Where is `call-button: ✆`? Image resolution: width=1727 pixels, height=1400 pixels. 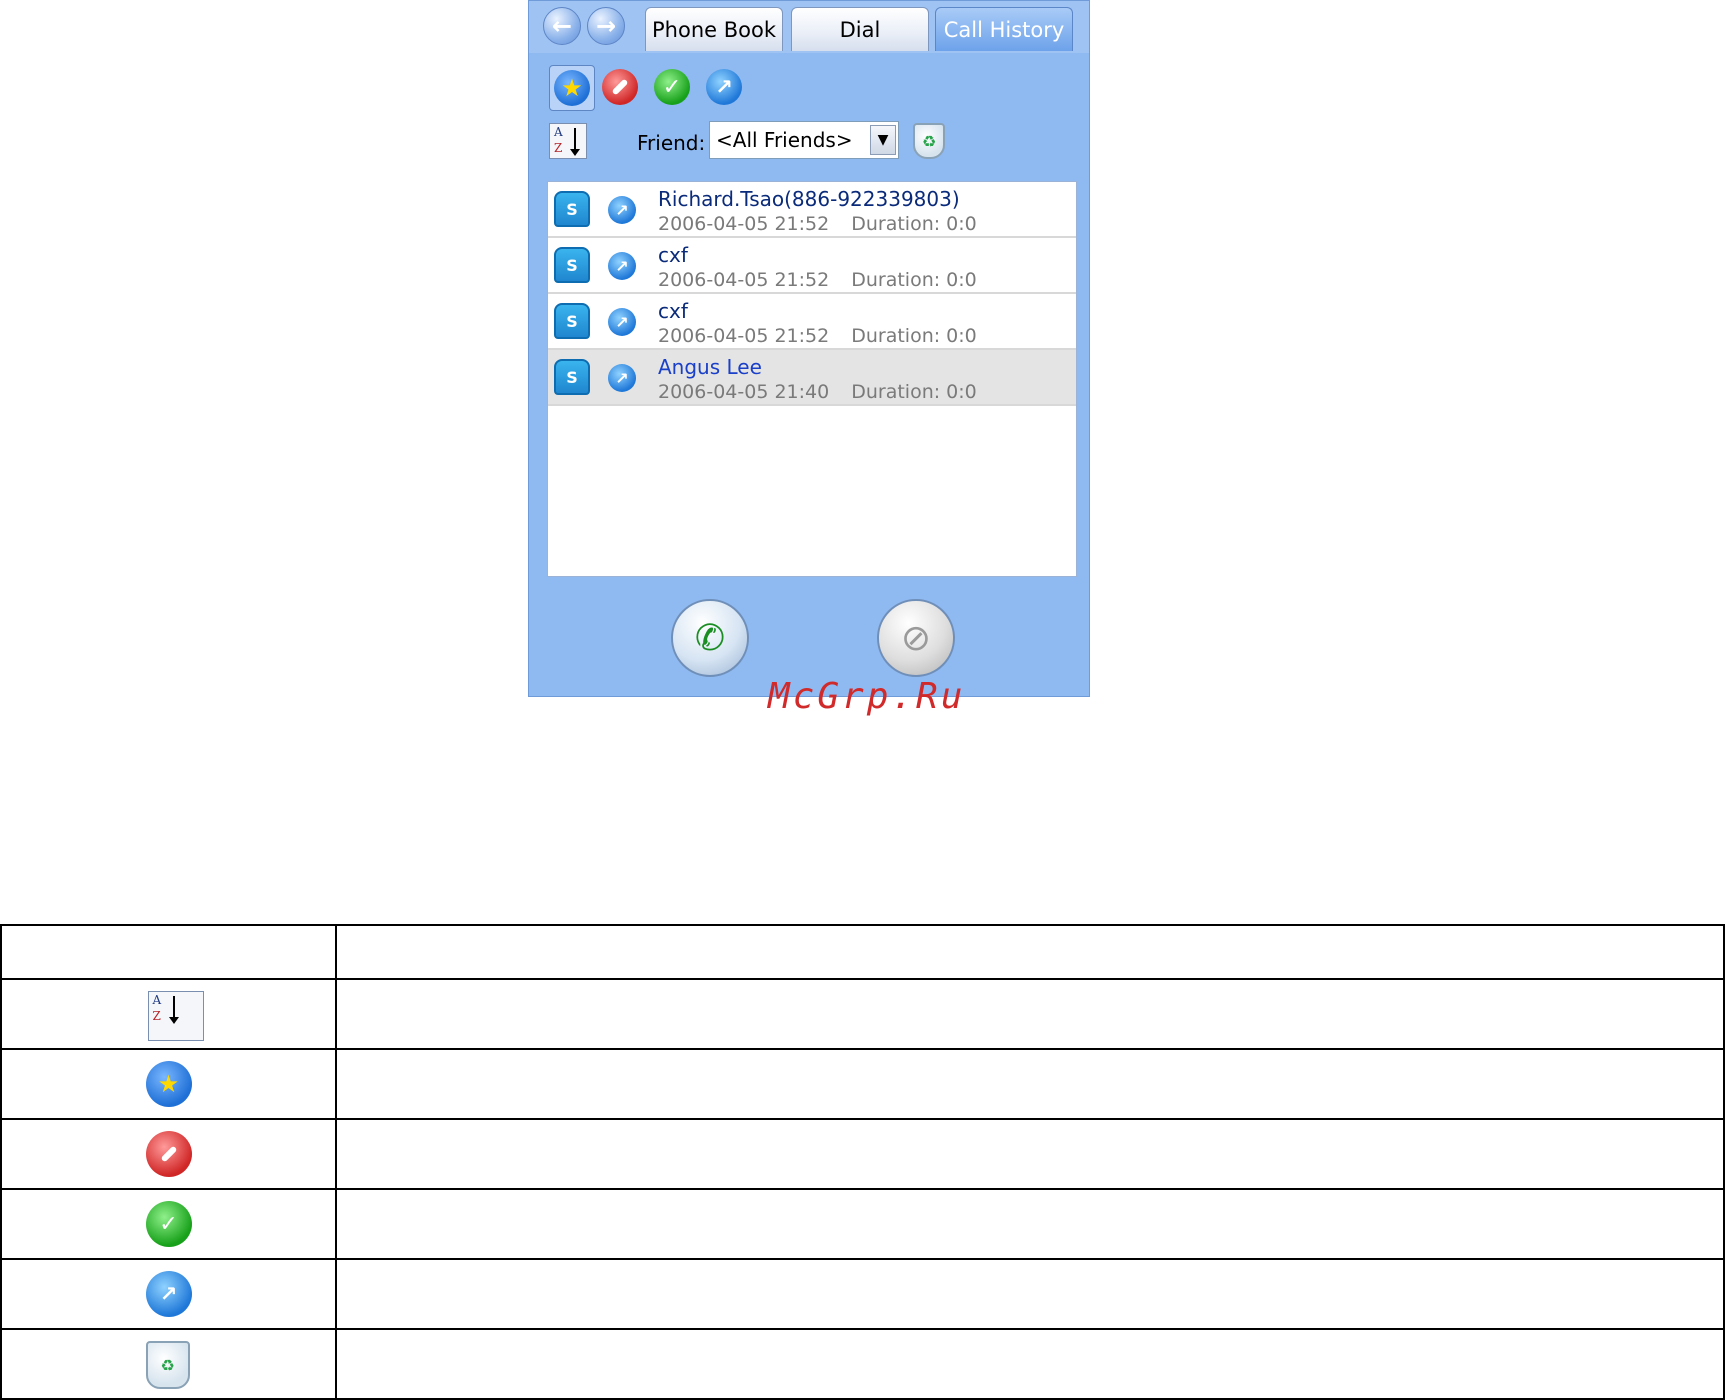 call-button: ✆ is located at coordinates (710, 638).